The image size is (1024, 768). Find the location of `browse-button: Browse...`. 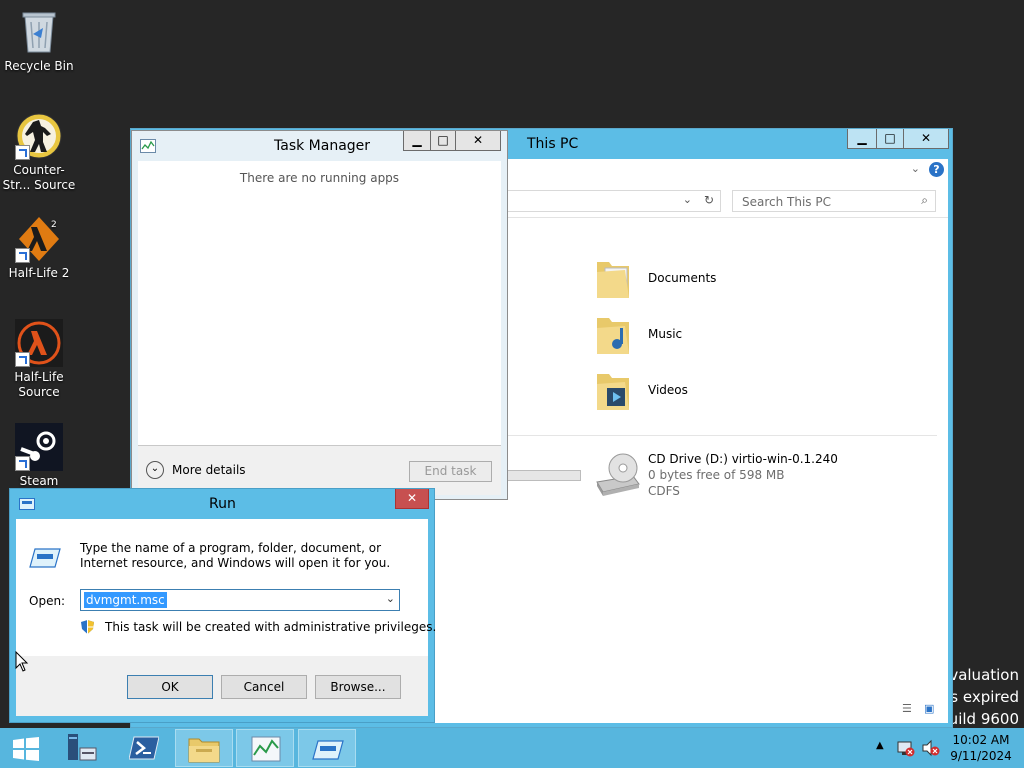

browse-button: Browse... is located at coordinates (358, 687).